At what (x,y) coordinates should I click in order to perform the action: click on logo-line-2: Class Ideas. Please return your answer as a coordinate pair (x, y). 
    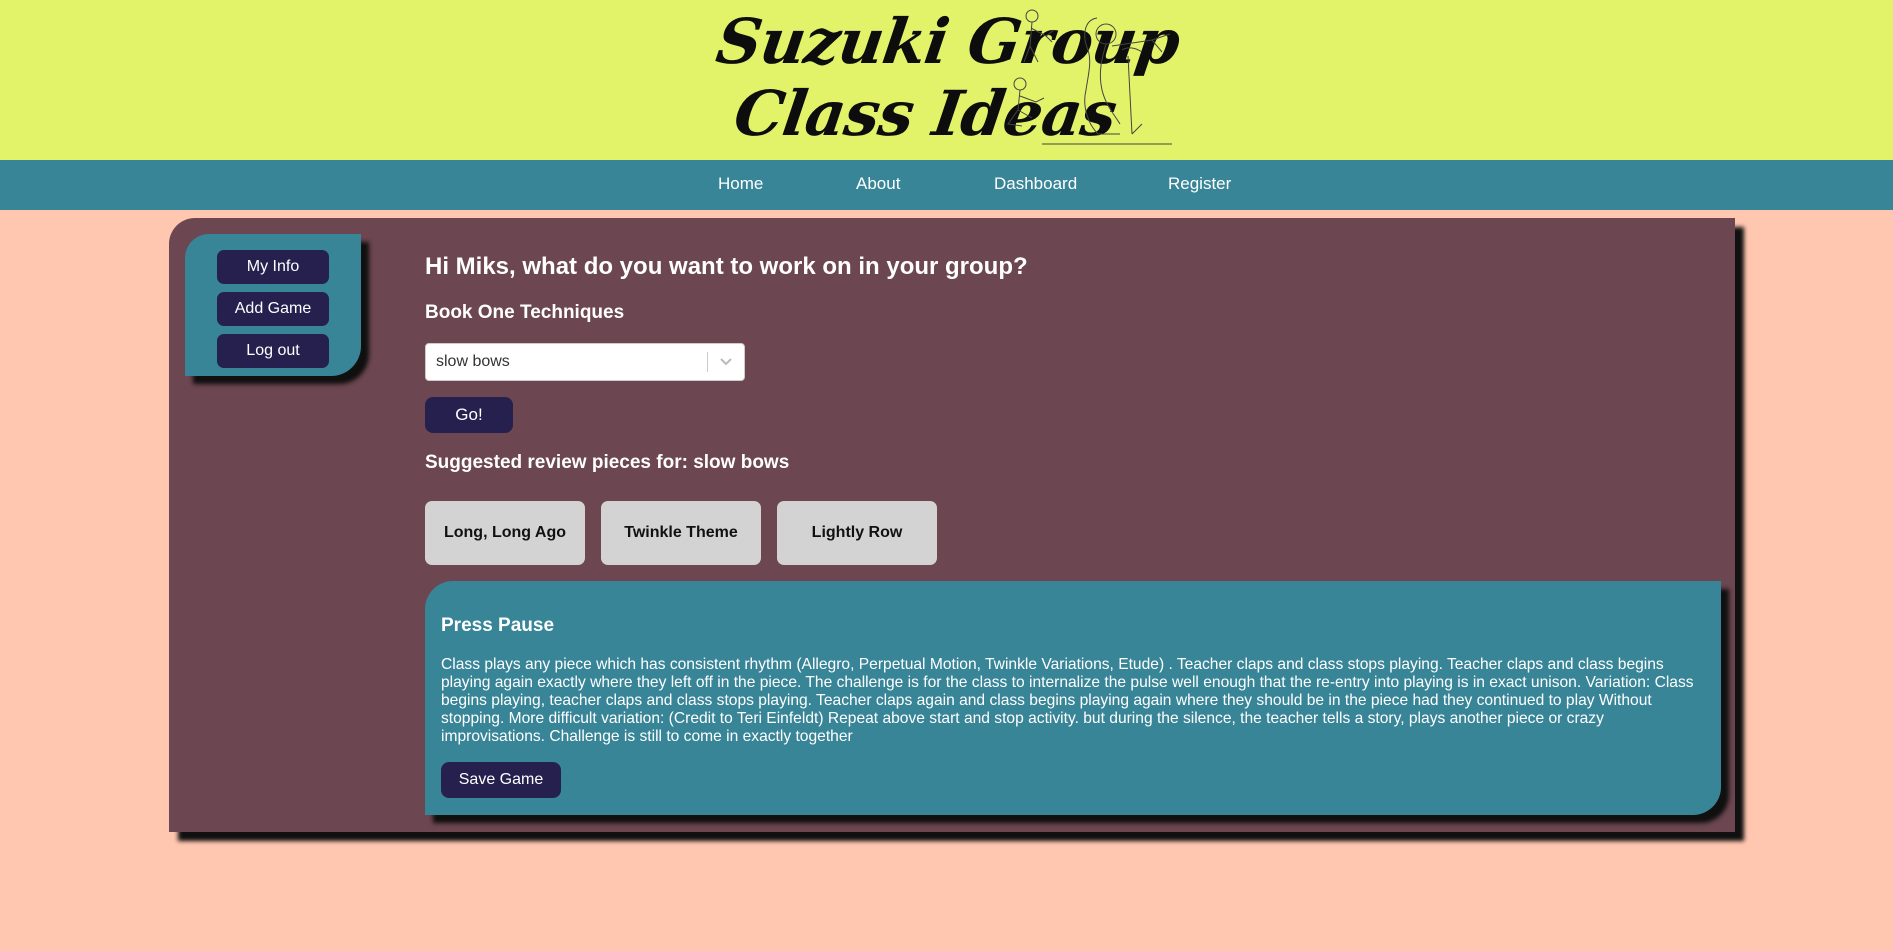
    Looking at the image, I should click on (925, 113).